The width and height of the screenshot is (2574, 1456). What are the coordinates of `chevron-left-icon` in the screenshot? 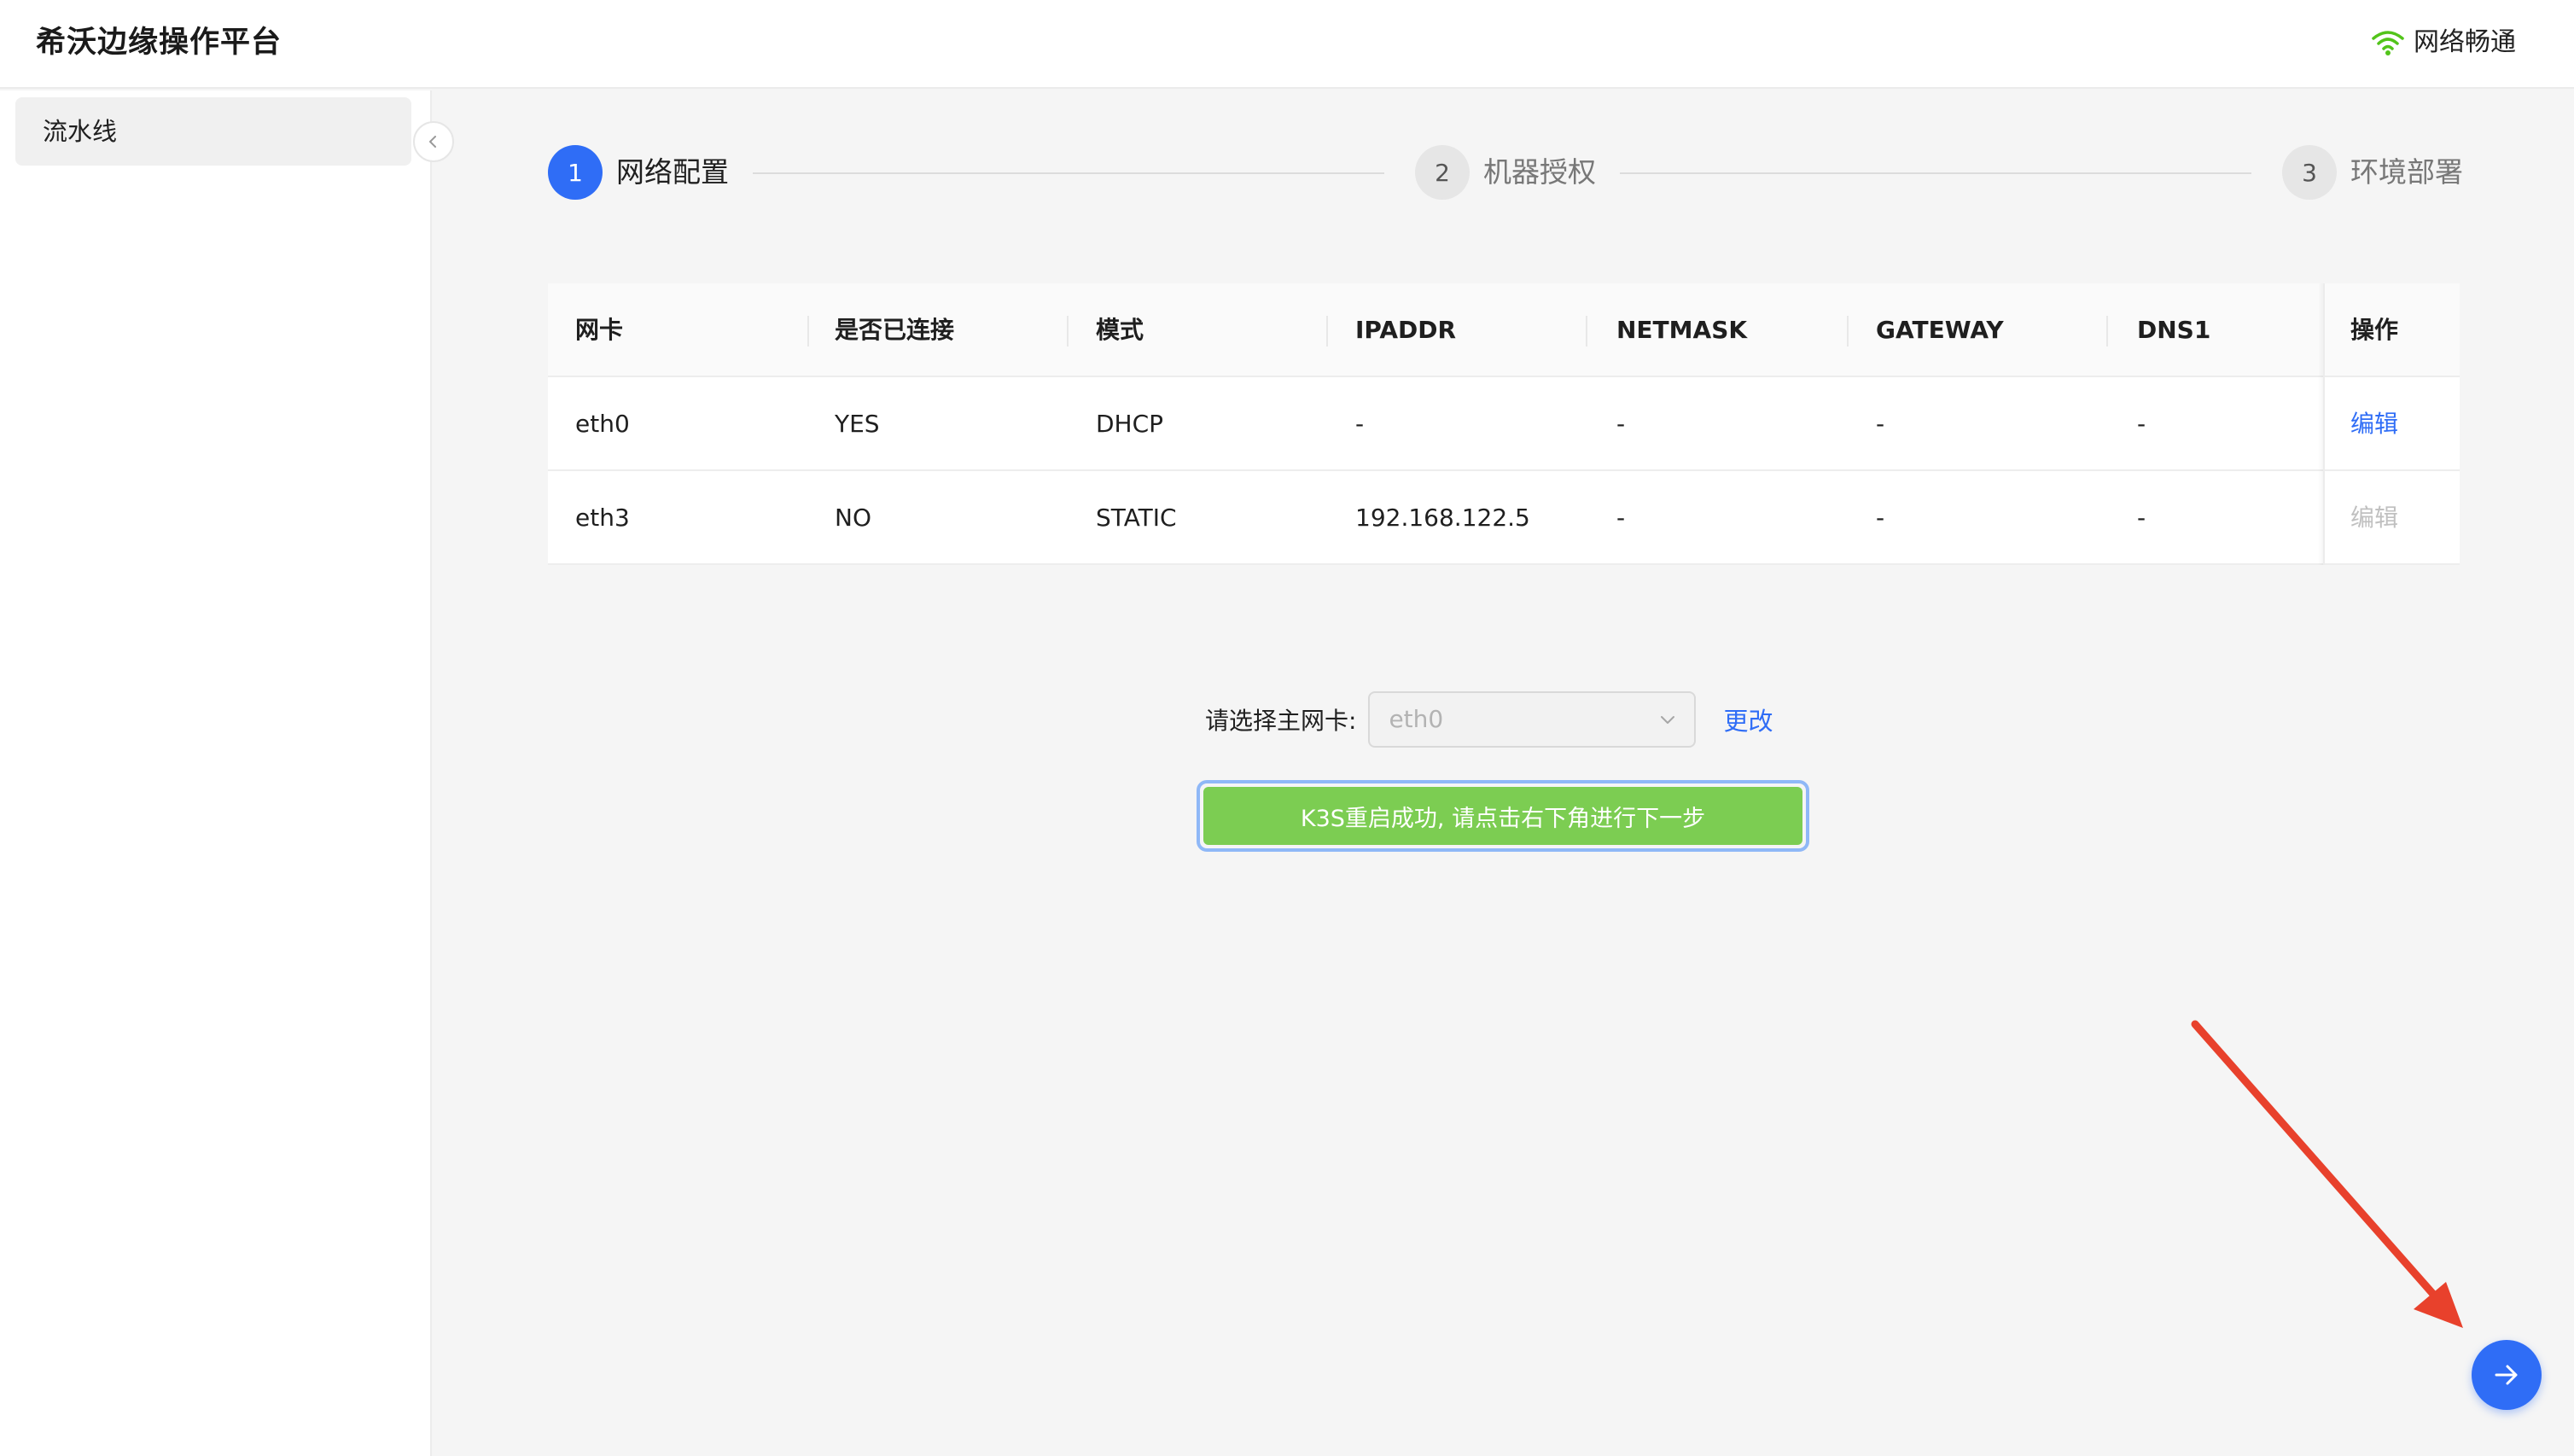 It's located at (432, 142).